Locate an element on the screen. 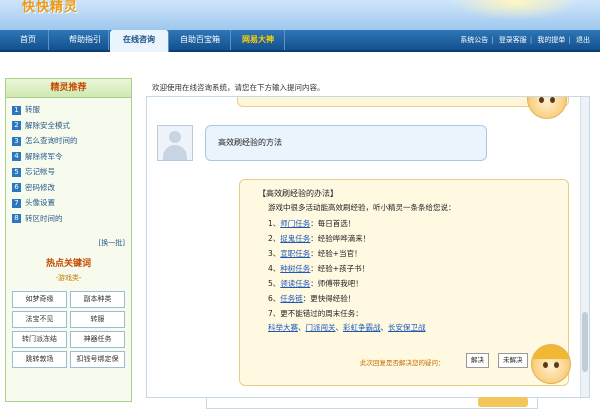 The image size is (600, 409). answer-line: 3、宣职任务：经验+当官！ is located at coordinates (315, 253).